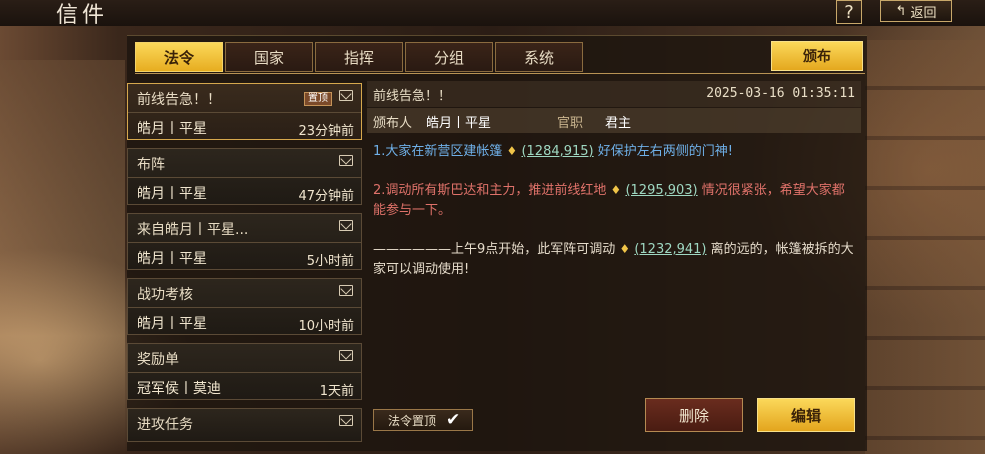 The image size is (985, 454). I want to click on pin-decree-toggle: 法令置顶 ✔, so click(423, 420).